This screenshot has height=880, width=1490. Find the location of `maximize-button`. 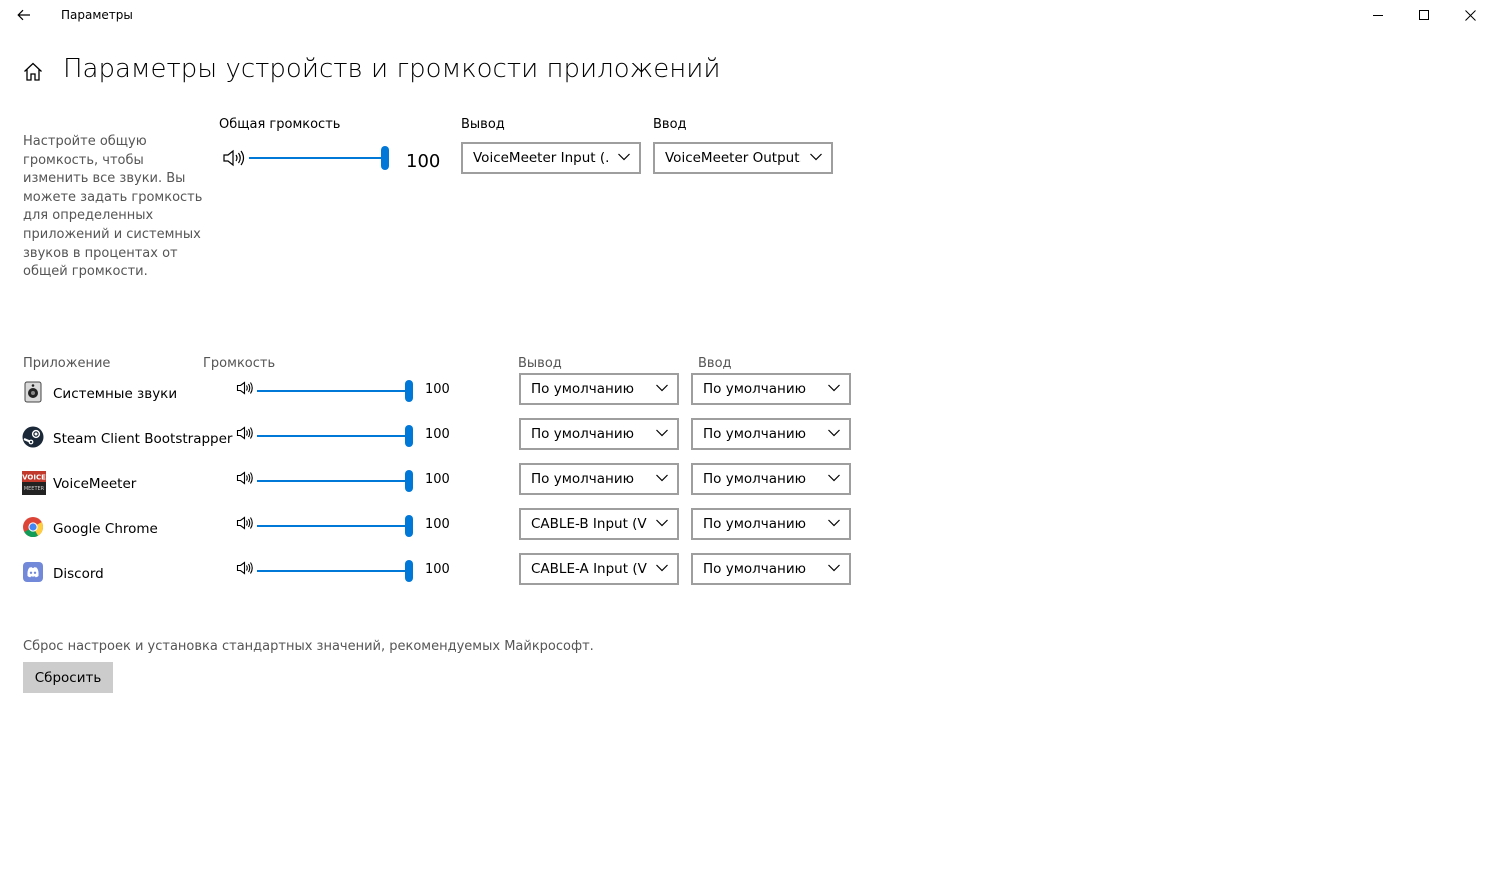

maximize-button is located at coordinates (1424, 15).